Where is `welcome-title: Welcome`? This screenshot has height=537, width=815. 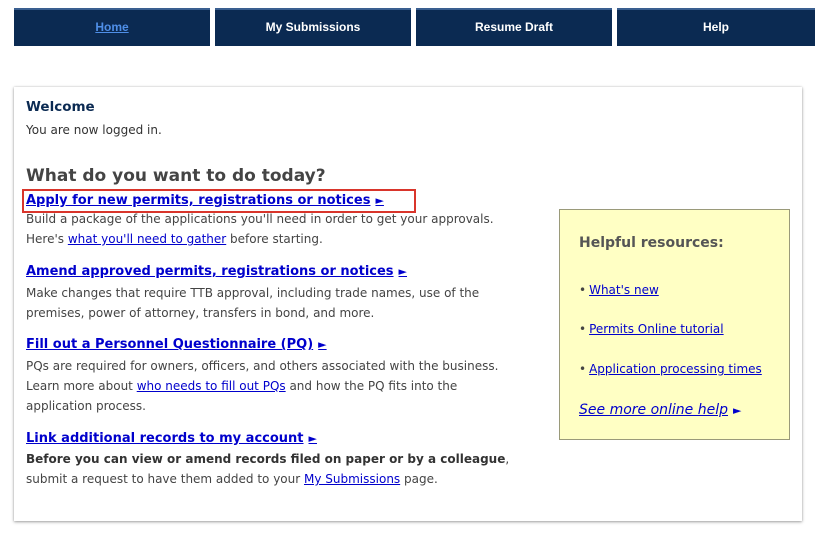
welcome-title: Welcome is located at coordinates (60, 107).